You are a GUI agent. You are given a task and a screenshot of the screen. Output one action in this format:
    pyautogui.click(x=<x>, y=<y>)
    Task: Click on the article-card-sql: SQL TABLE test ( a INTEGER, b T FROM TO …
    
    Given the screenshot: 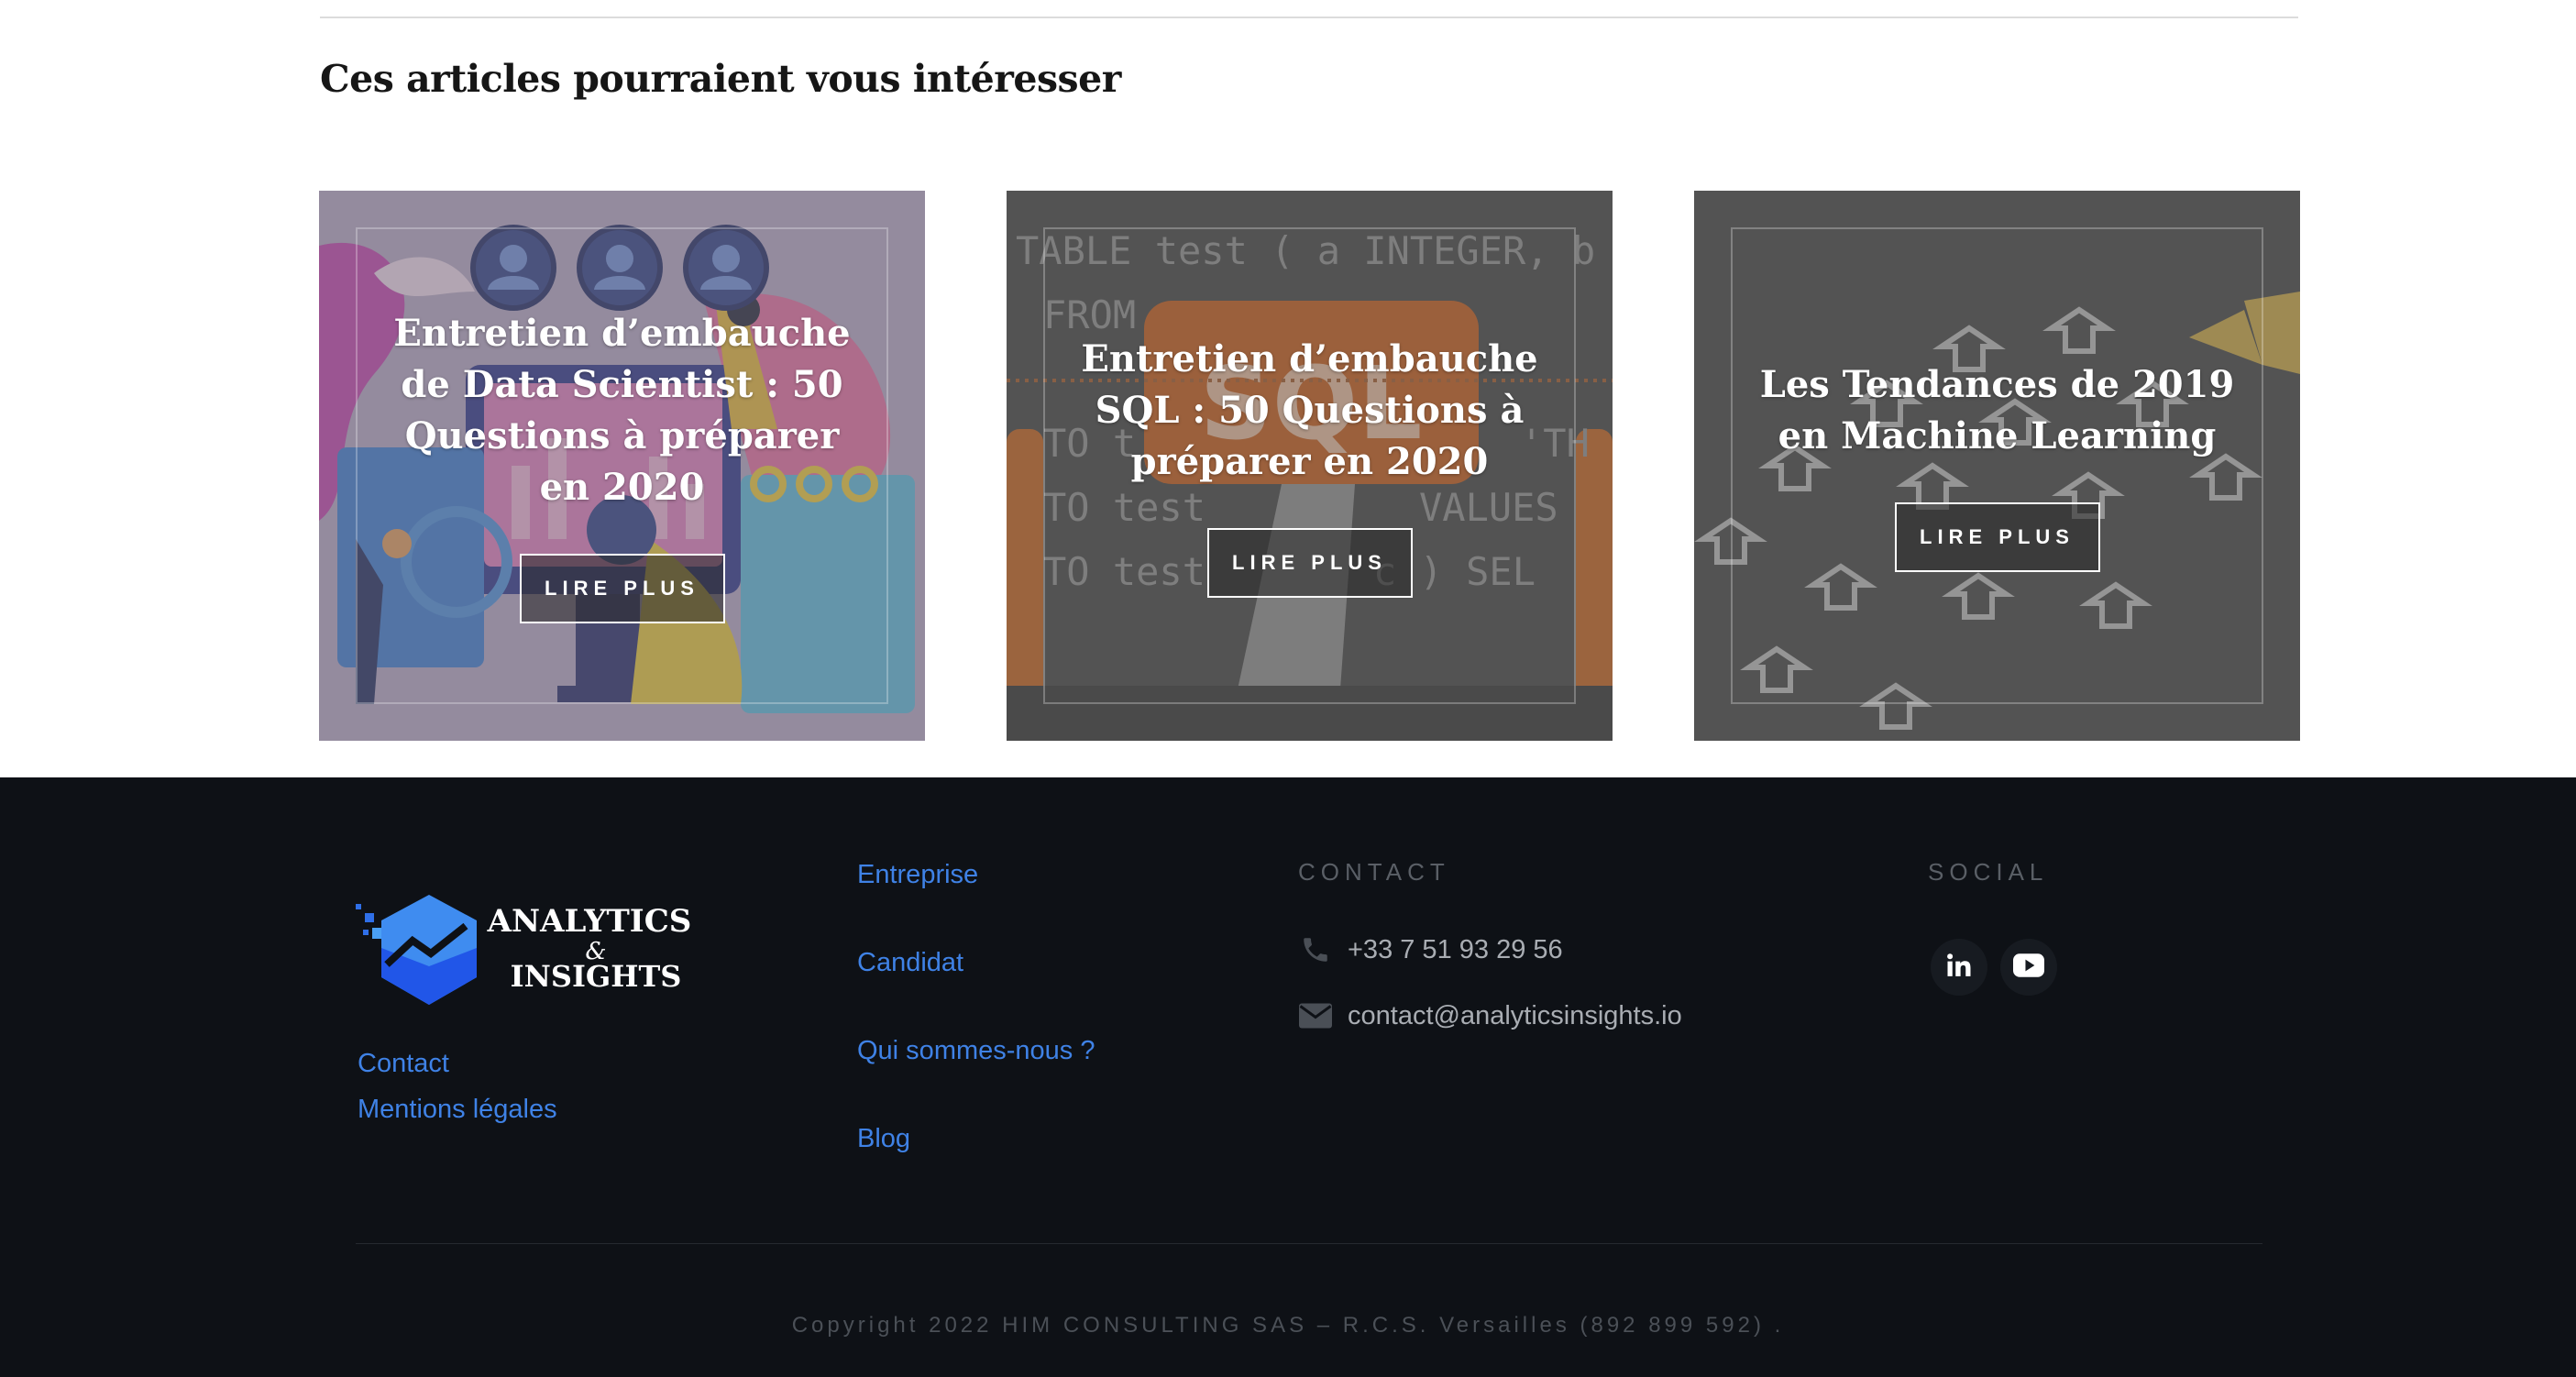 What is the action you would take?
    pyautogui.click(x=1310, y=466)
    